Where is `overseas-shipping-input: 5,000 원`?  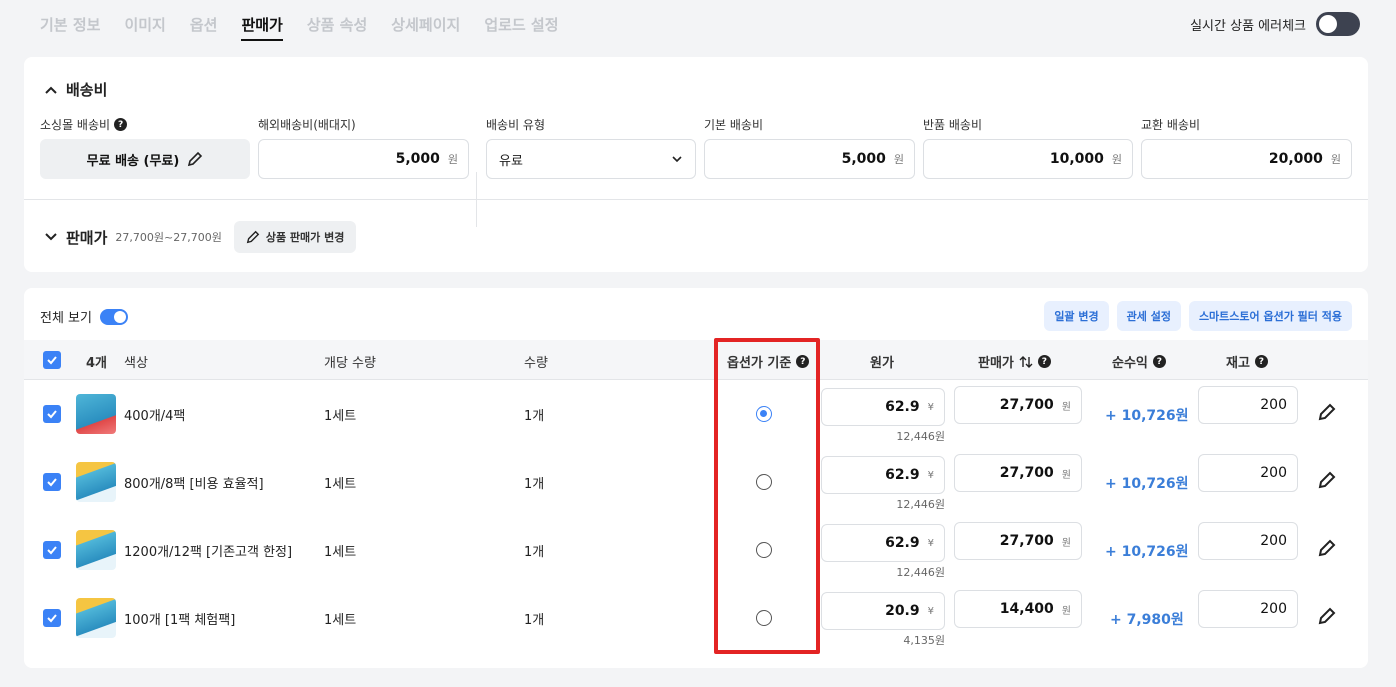 overseas-shipping-input: 5,000 원 is located at coordinates (363, 159).